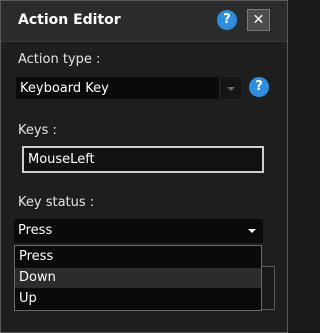  I want to click on help-icon: ?, so click(227, 20).